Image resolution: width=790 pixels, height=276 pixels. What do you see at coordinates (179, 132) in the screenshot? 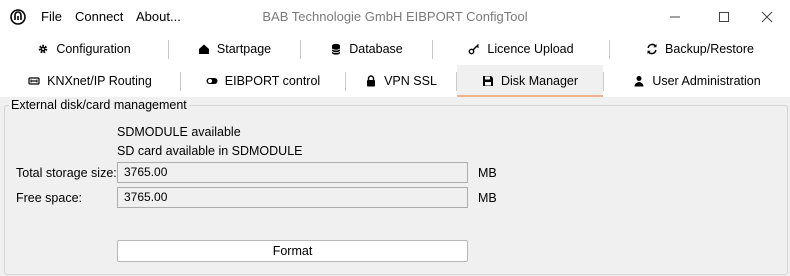
I see `status-module: SDMODULE available` at bounding box center [179, 132].